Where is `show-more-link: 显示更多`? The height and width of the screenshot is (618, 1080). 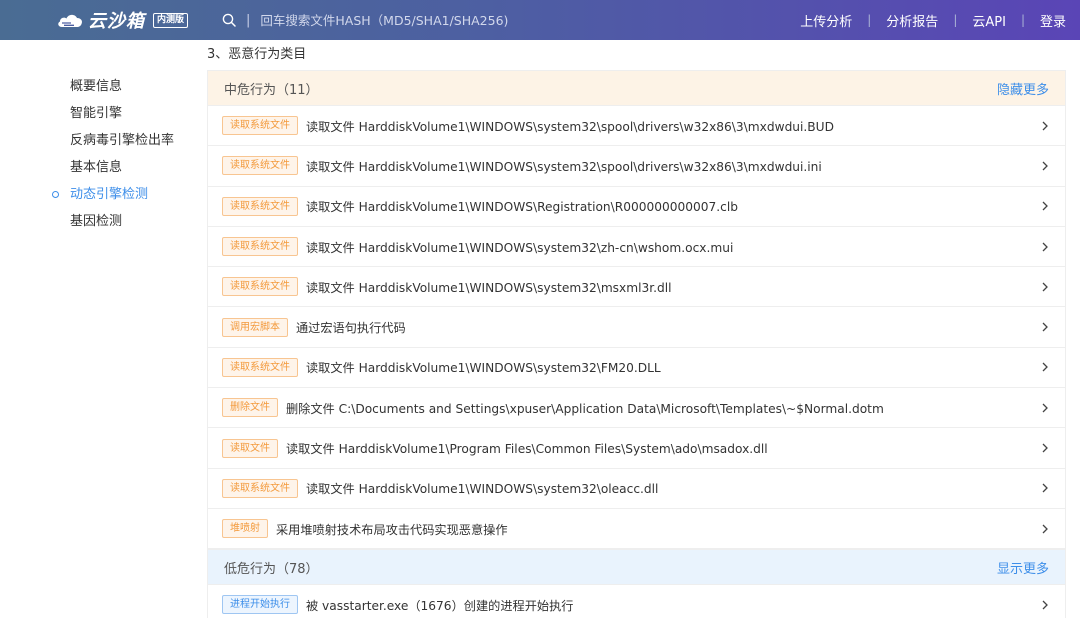
show-more-link: 显示更多 is located at coordinates (1023, 567).